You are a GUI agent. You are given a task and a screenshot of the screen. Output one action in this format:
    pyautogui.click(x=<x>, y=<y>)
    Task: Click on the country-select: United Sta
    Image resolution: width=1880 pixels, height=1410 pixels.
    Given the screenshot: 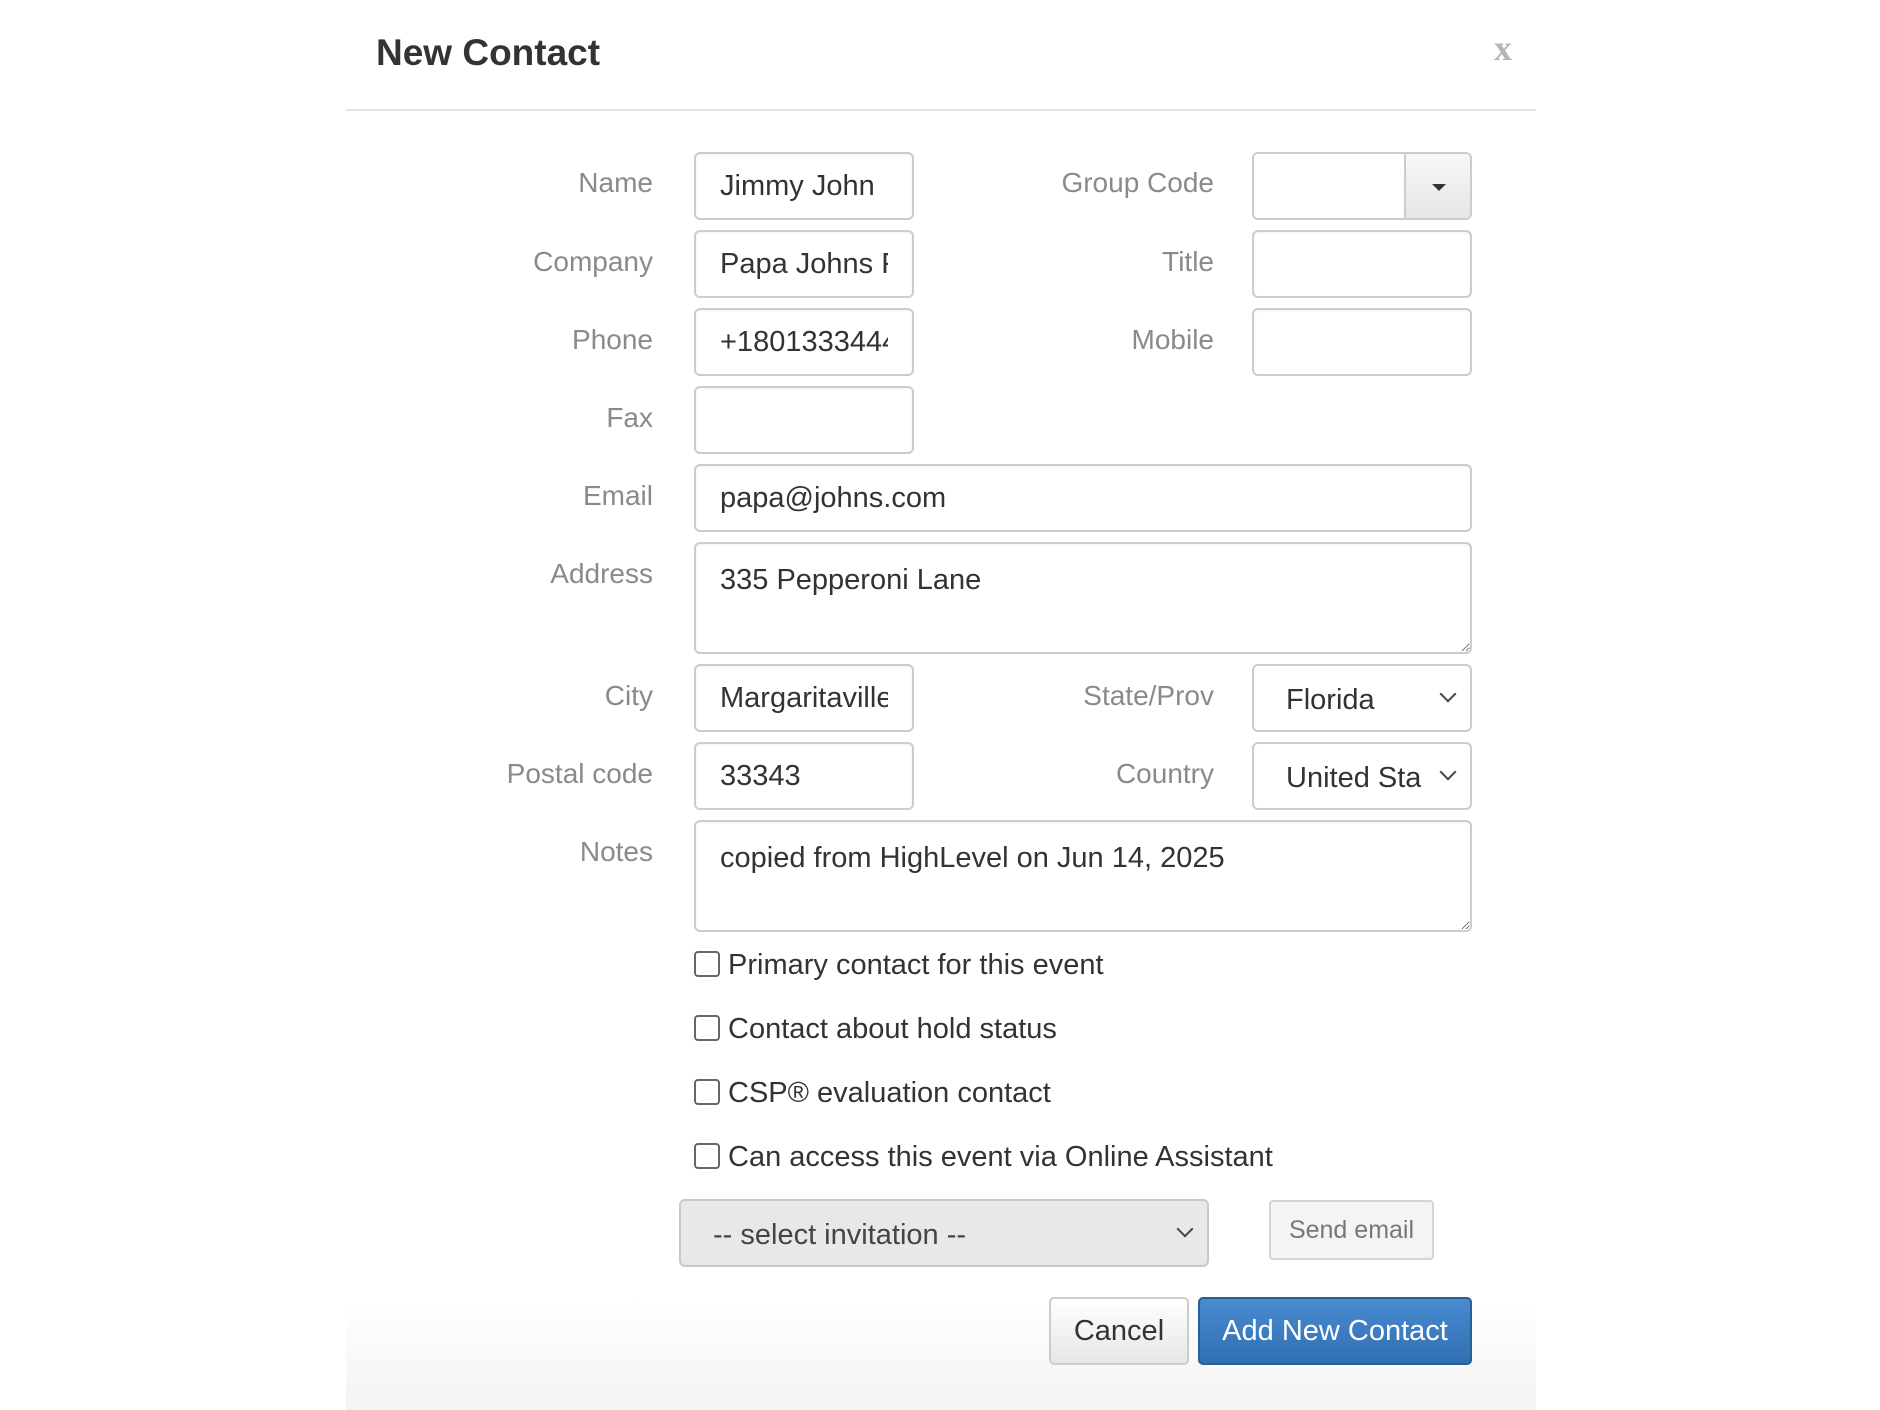 What is the action you would take?
    pyautogui.click(x=1362, y=776)
    